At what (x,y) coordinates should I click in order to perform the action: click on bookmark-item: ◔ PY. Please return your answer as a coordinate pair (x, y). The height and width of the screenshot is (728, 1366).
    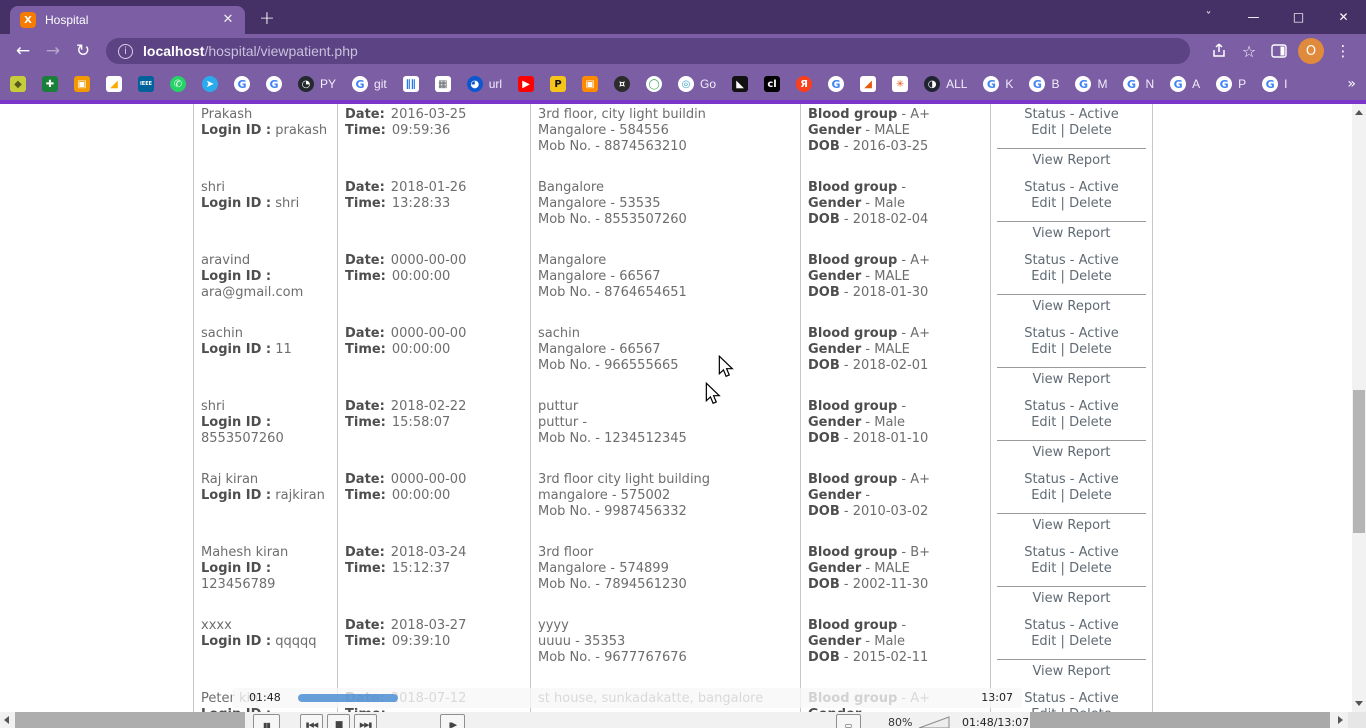
    Looking at the image, I should click on (317, 84).